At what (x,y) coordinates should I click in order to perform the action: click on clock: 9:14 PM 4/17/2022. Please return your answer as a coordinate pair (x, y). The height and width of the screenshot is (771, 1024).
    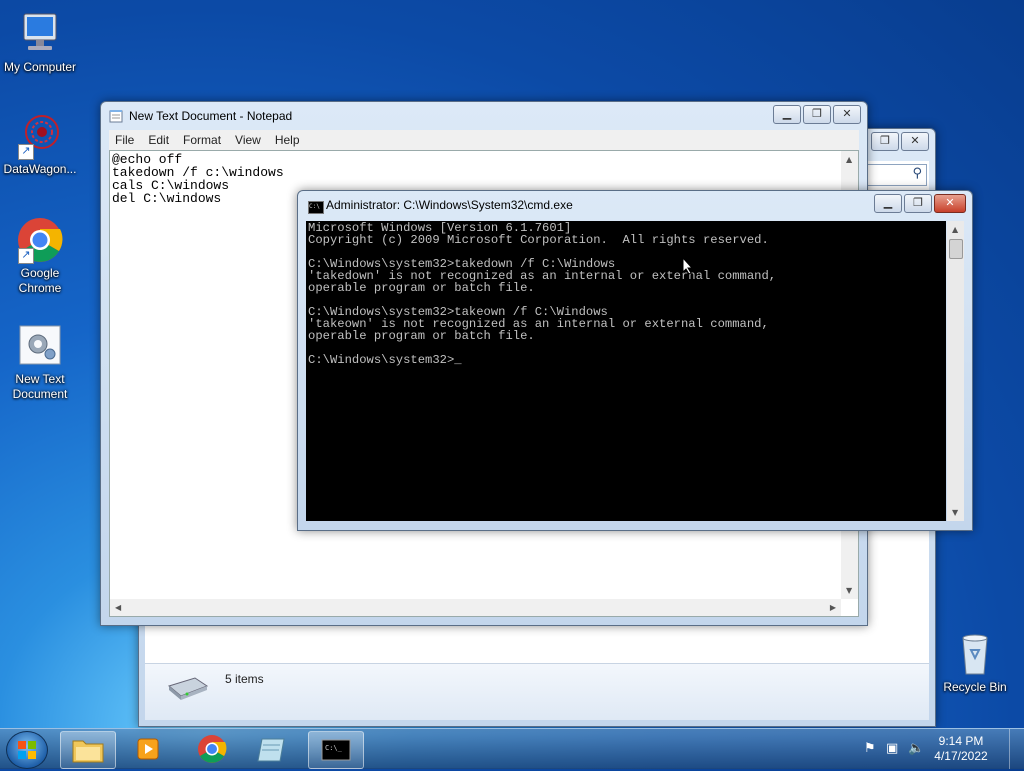
    Looking at the image, I should click on (961, 749).